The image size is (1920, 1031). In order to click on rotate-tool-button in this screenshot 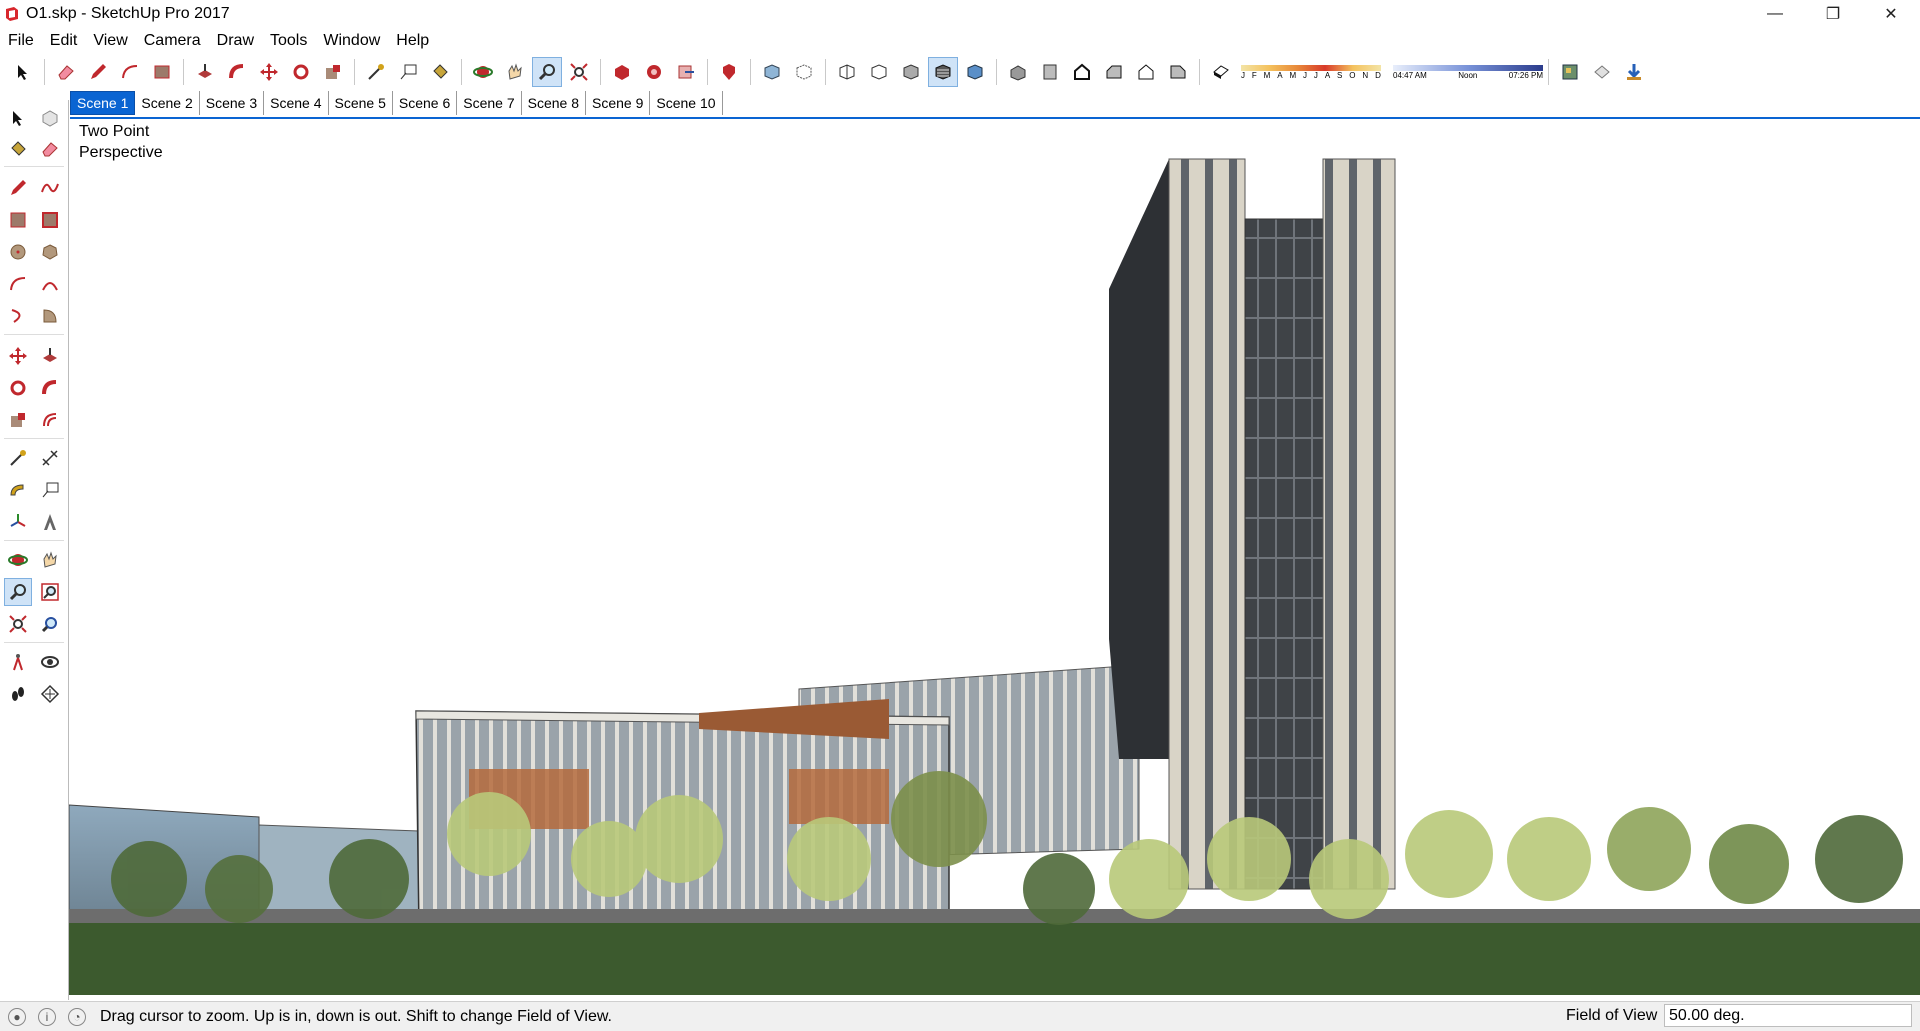, I will do `click(301, 72)`.